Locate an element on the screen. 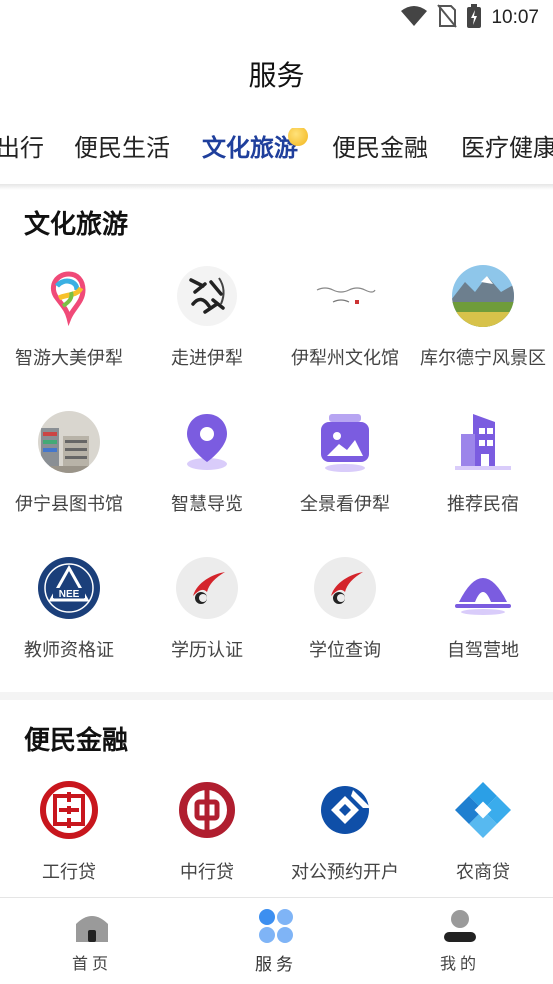  tab-culture-tourism: 文化旅游 is located at coordinates (250, 145).